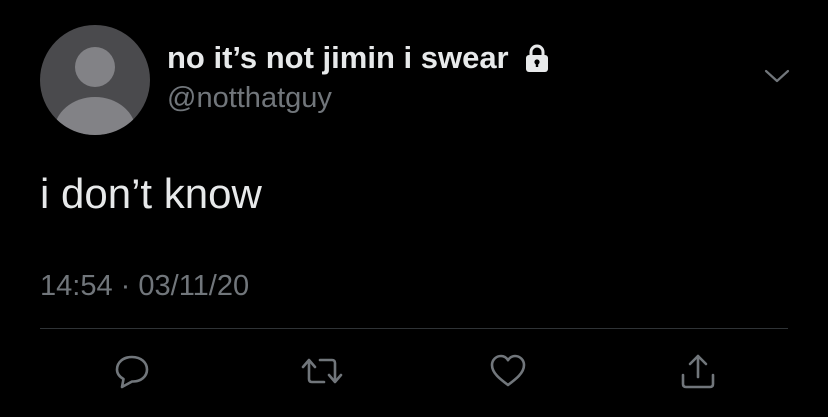 The image size is (828, 417). What do you see at coordinates (537, 58) in the screenshot?
I see `lock-icon` at bounding box center [537, 58].